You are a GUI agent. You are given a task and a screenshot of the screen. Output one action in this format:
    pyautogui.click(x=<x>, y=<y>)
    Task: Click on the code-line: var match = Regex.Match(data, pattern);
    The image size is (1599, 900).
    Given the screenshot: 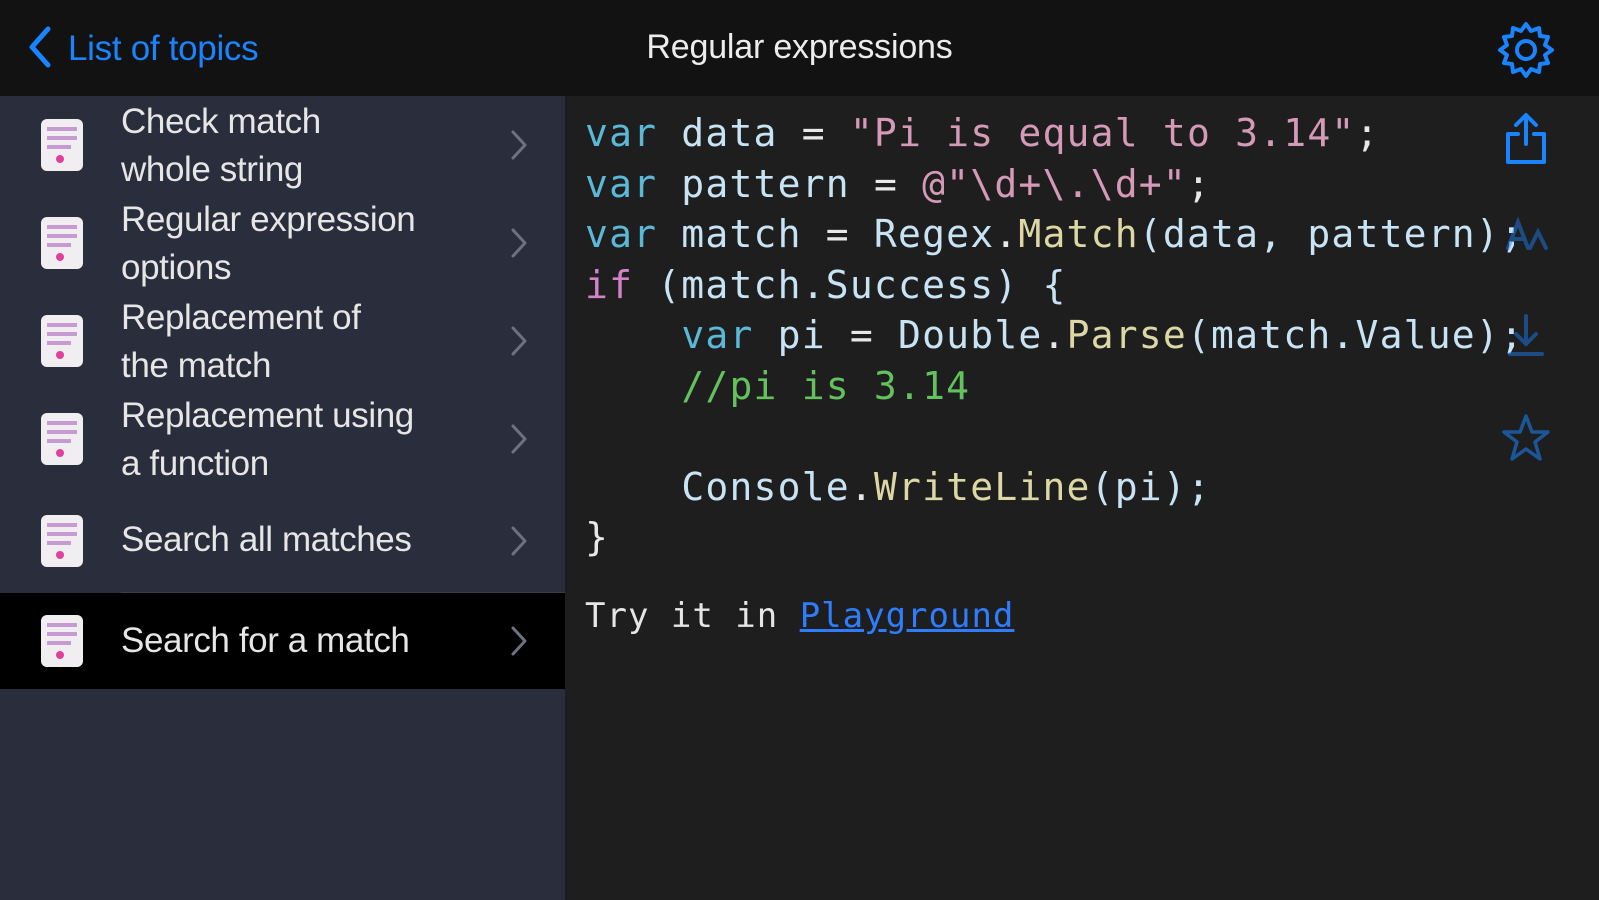 What is the action you would take?
    pyautogui.click(x=1055, y=234)
    